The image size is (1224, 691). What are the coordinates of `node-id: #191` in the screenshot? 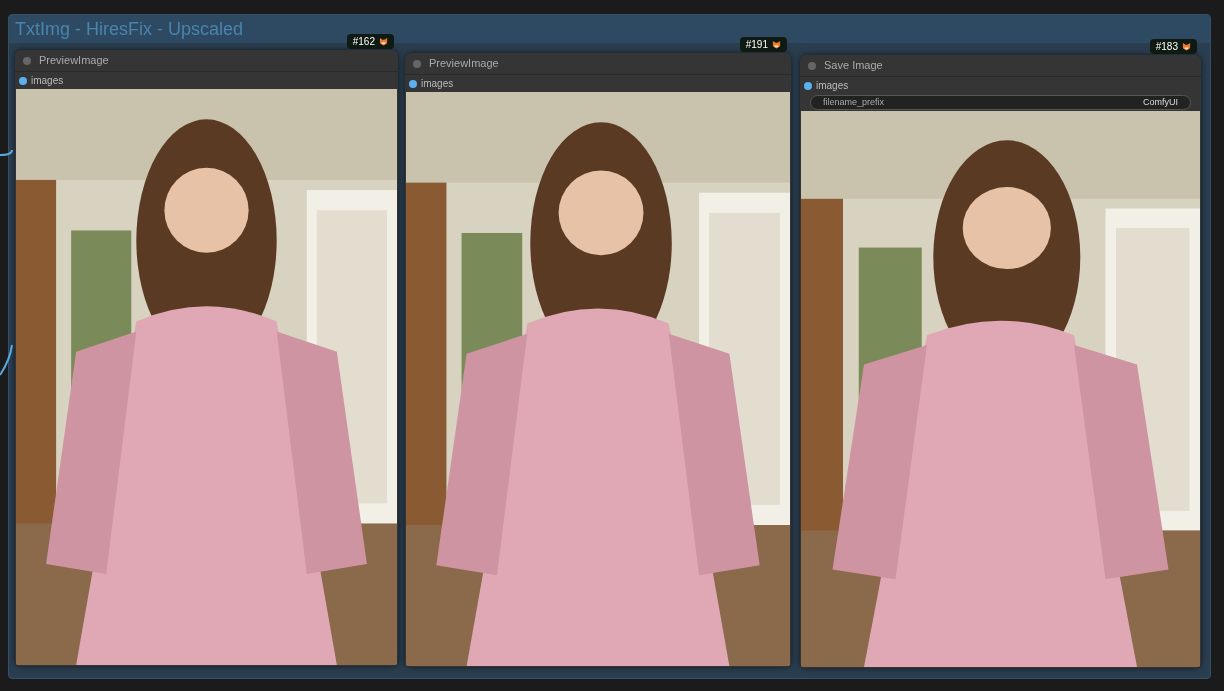 It's located at (756, 45).